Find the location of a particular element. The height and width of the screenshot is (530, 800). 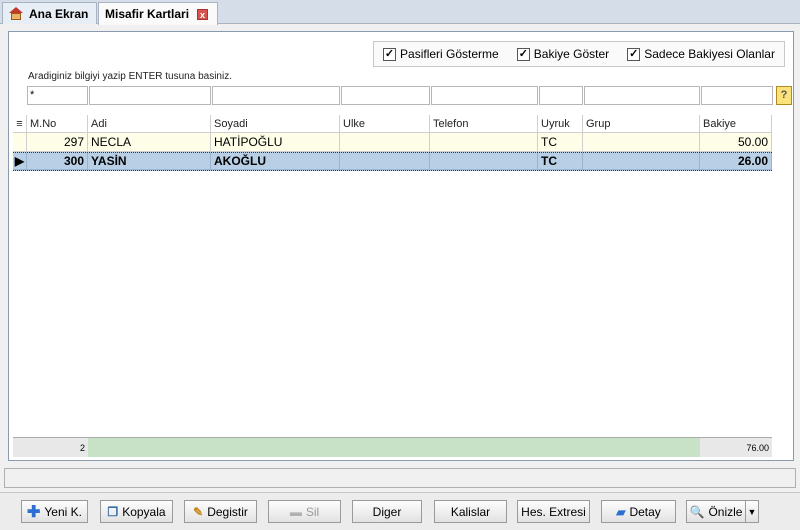

checkbox-pasifleri: ✓ Pasifleri Gösterme is located at coordinates (441, 54).